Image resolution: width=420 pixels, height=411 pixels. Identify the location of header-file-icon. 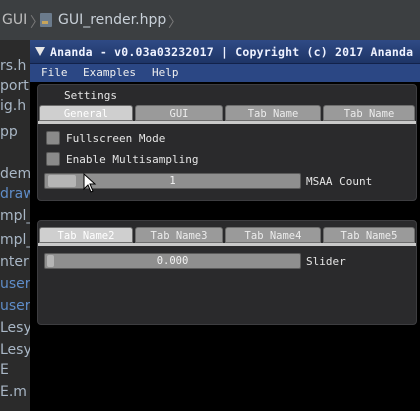
(46, 20).